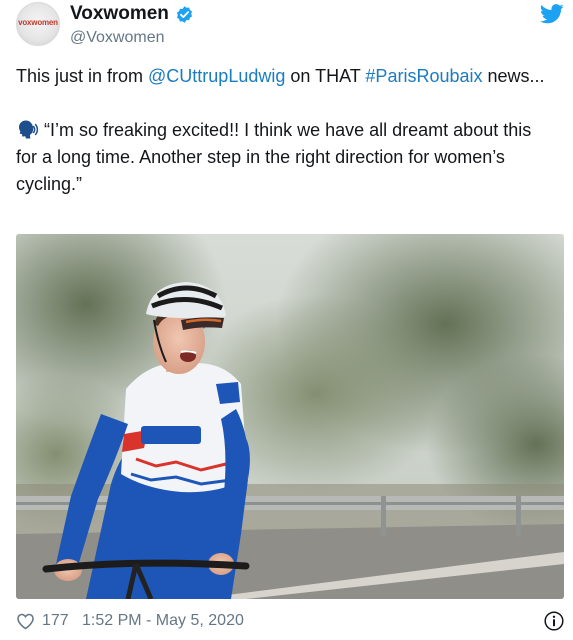  Describe the element at coordinates (119, 14) in the screenshot. I see `display-name: Voxwomen` at that location.